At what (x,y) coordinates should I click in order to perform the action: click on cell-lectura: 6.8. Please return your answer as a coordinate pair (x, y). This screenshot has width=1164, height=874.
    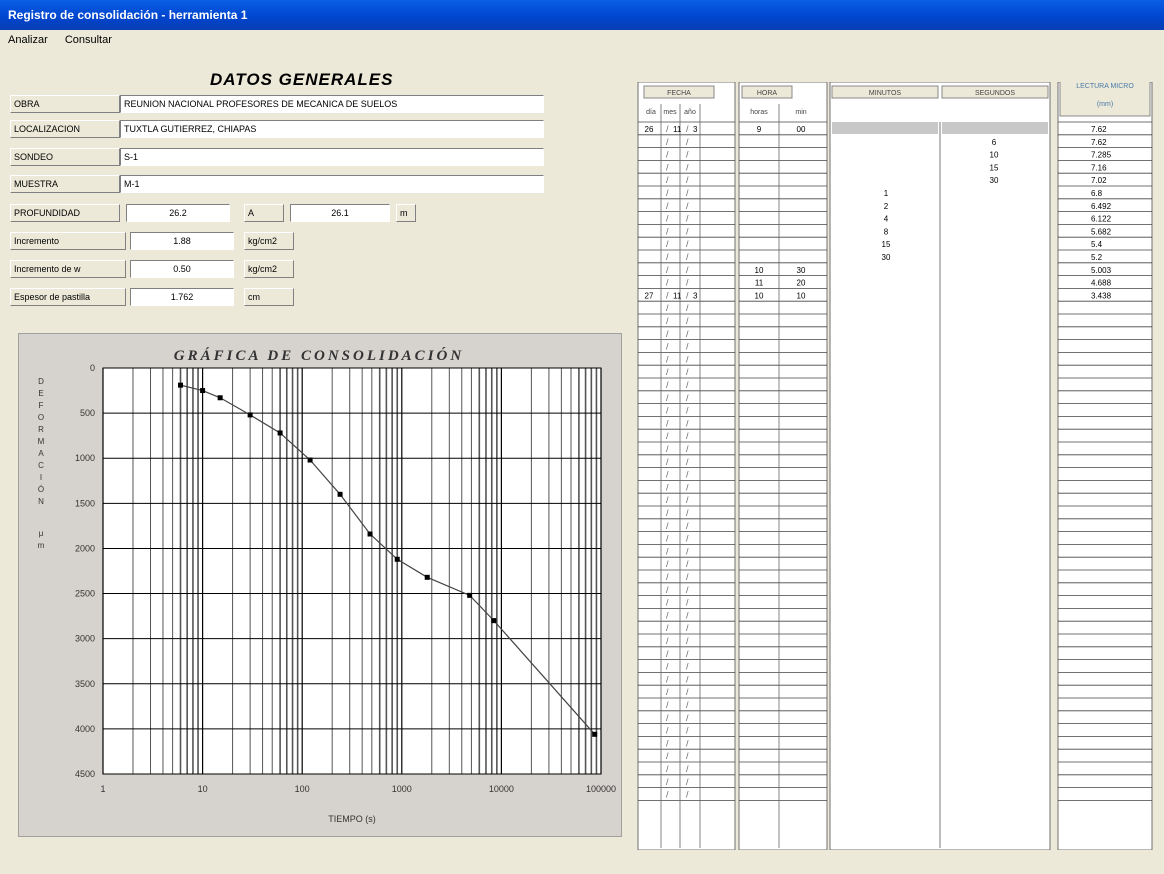
    Looking at the image, I should click on (1097, 193).